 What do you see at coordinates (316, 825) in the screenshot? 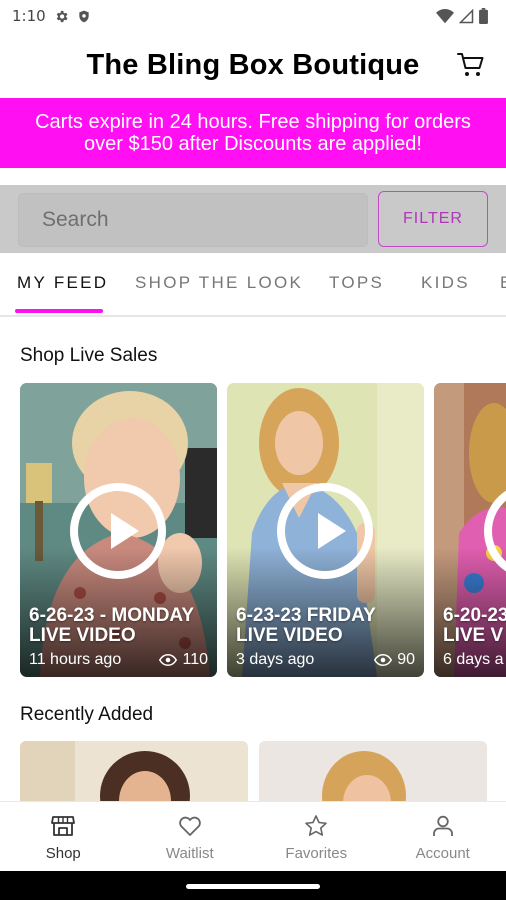
I see `star-icon` at bounding box center [316, 825].